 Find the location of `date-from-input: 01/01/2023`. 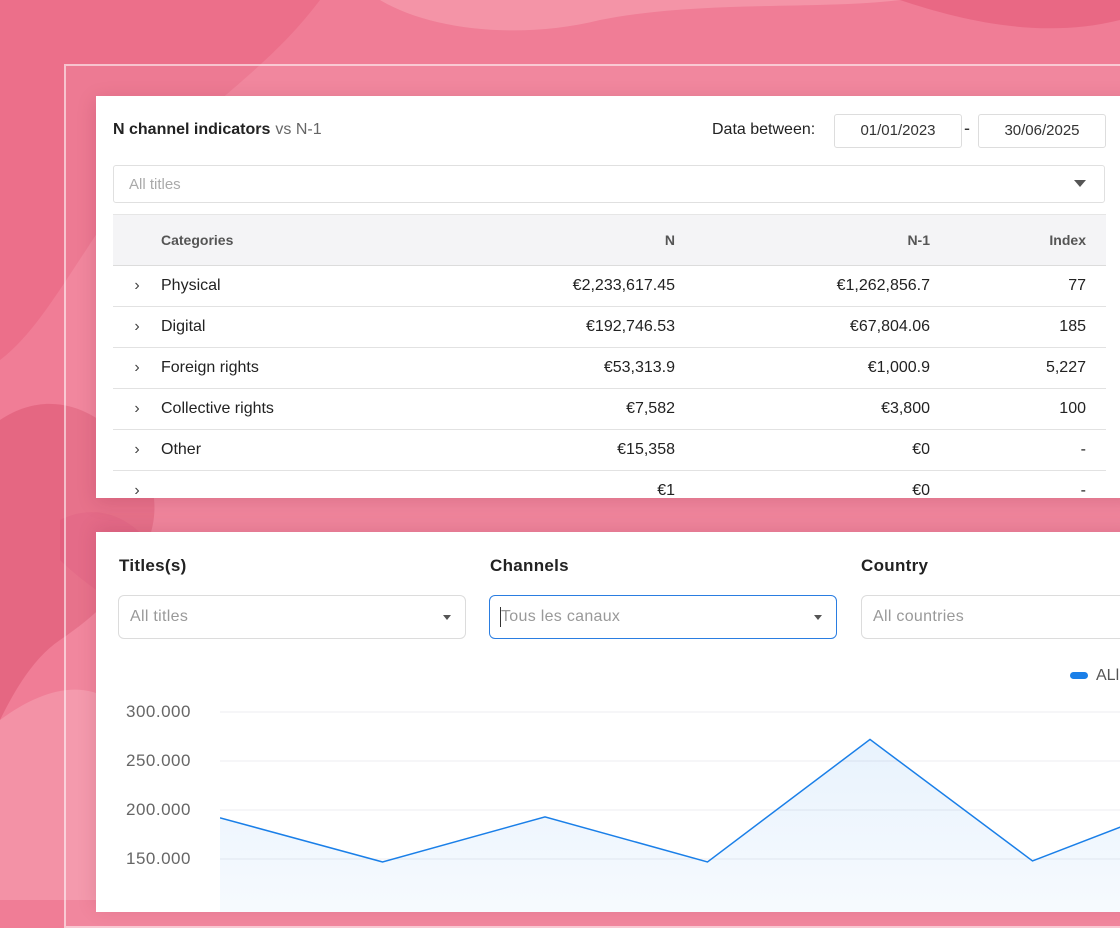

date-from-input: 01/01/2023 is located at coordinates (898, 131).